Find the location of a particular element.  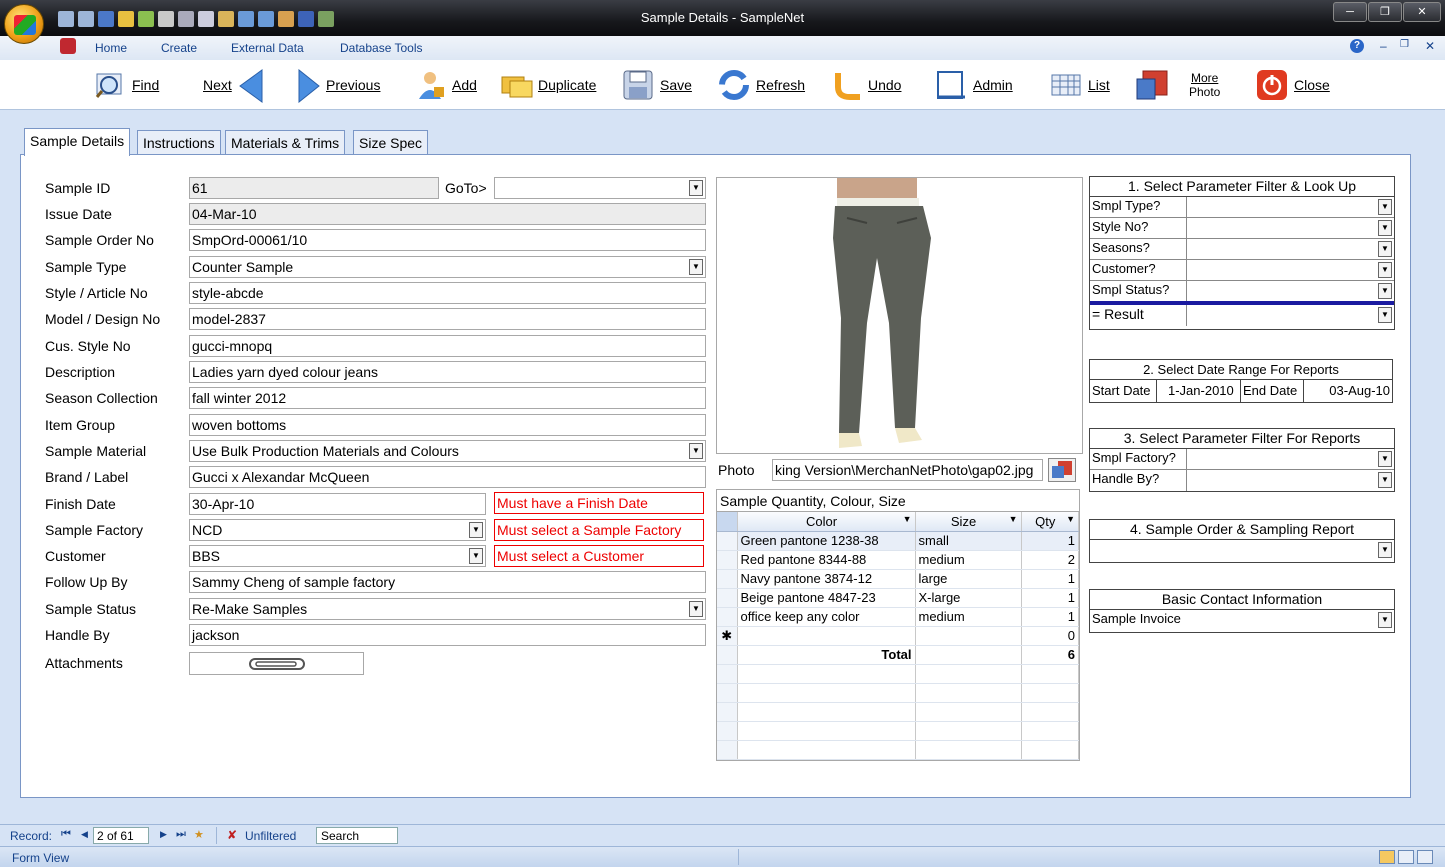

contact-info-combobox: Sample Invoice ▼ is located at coordinates (1242, 620).